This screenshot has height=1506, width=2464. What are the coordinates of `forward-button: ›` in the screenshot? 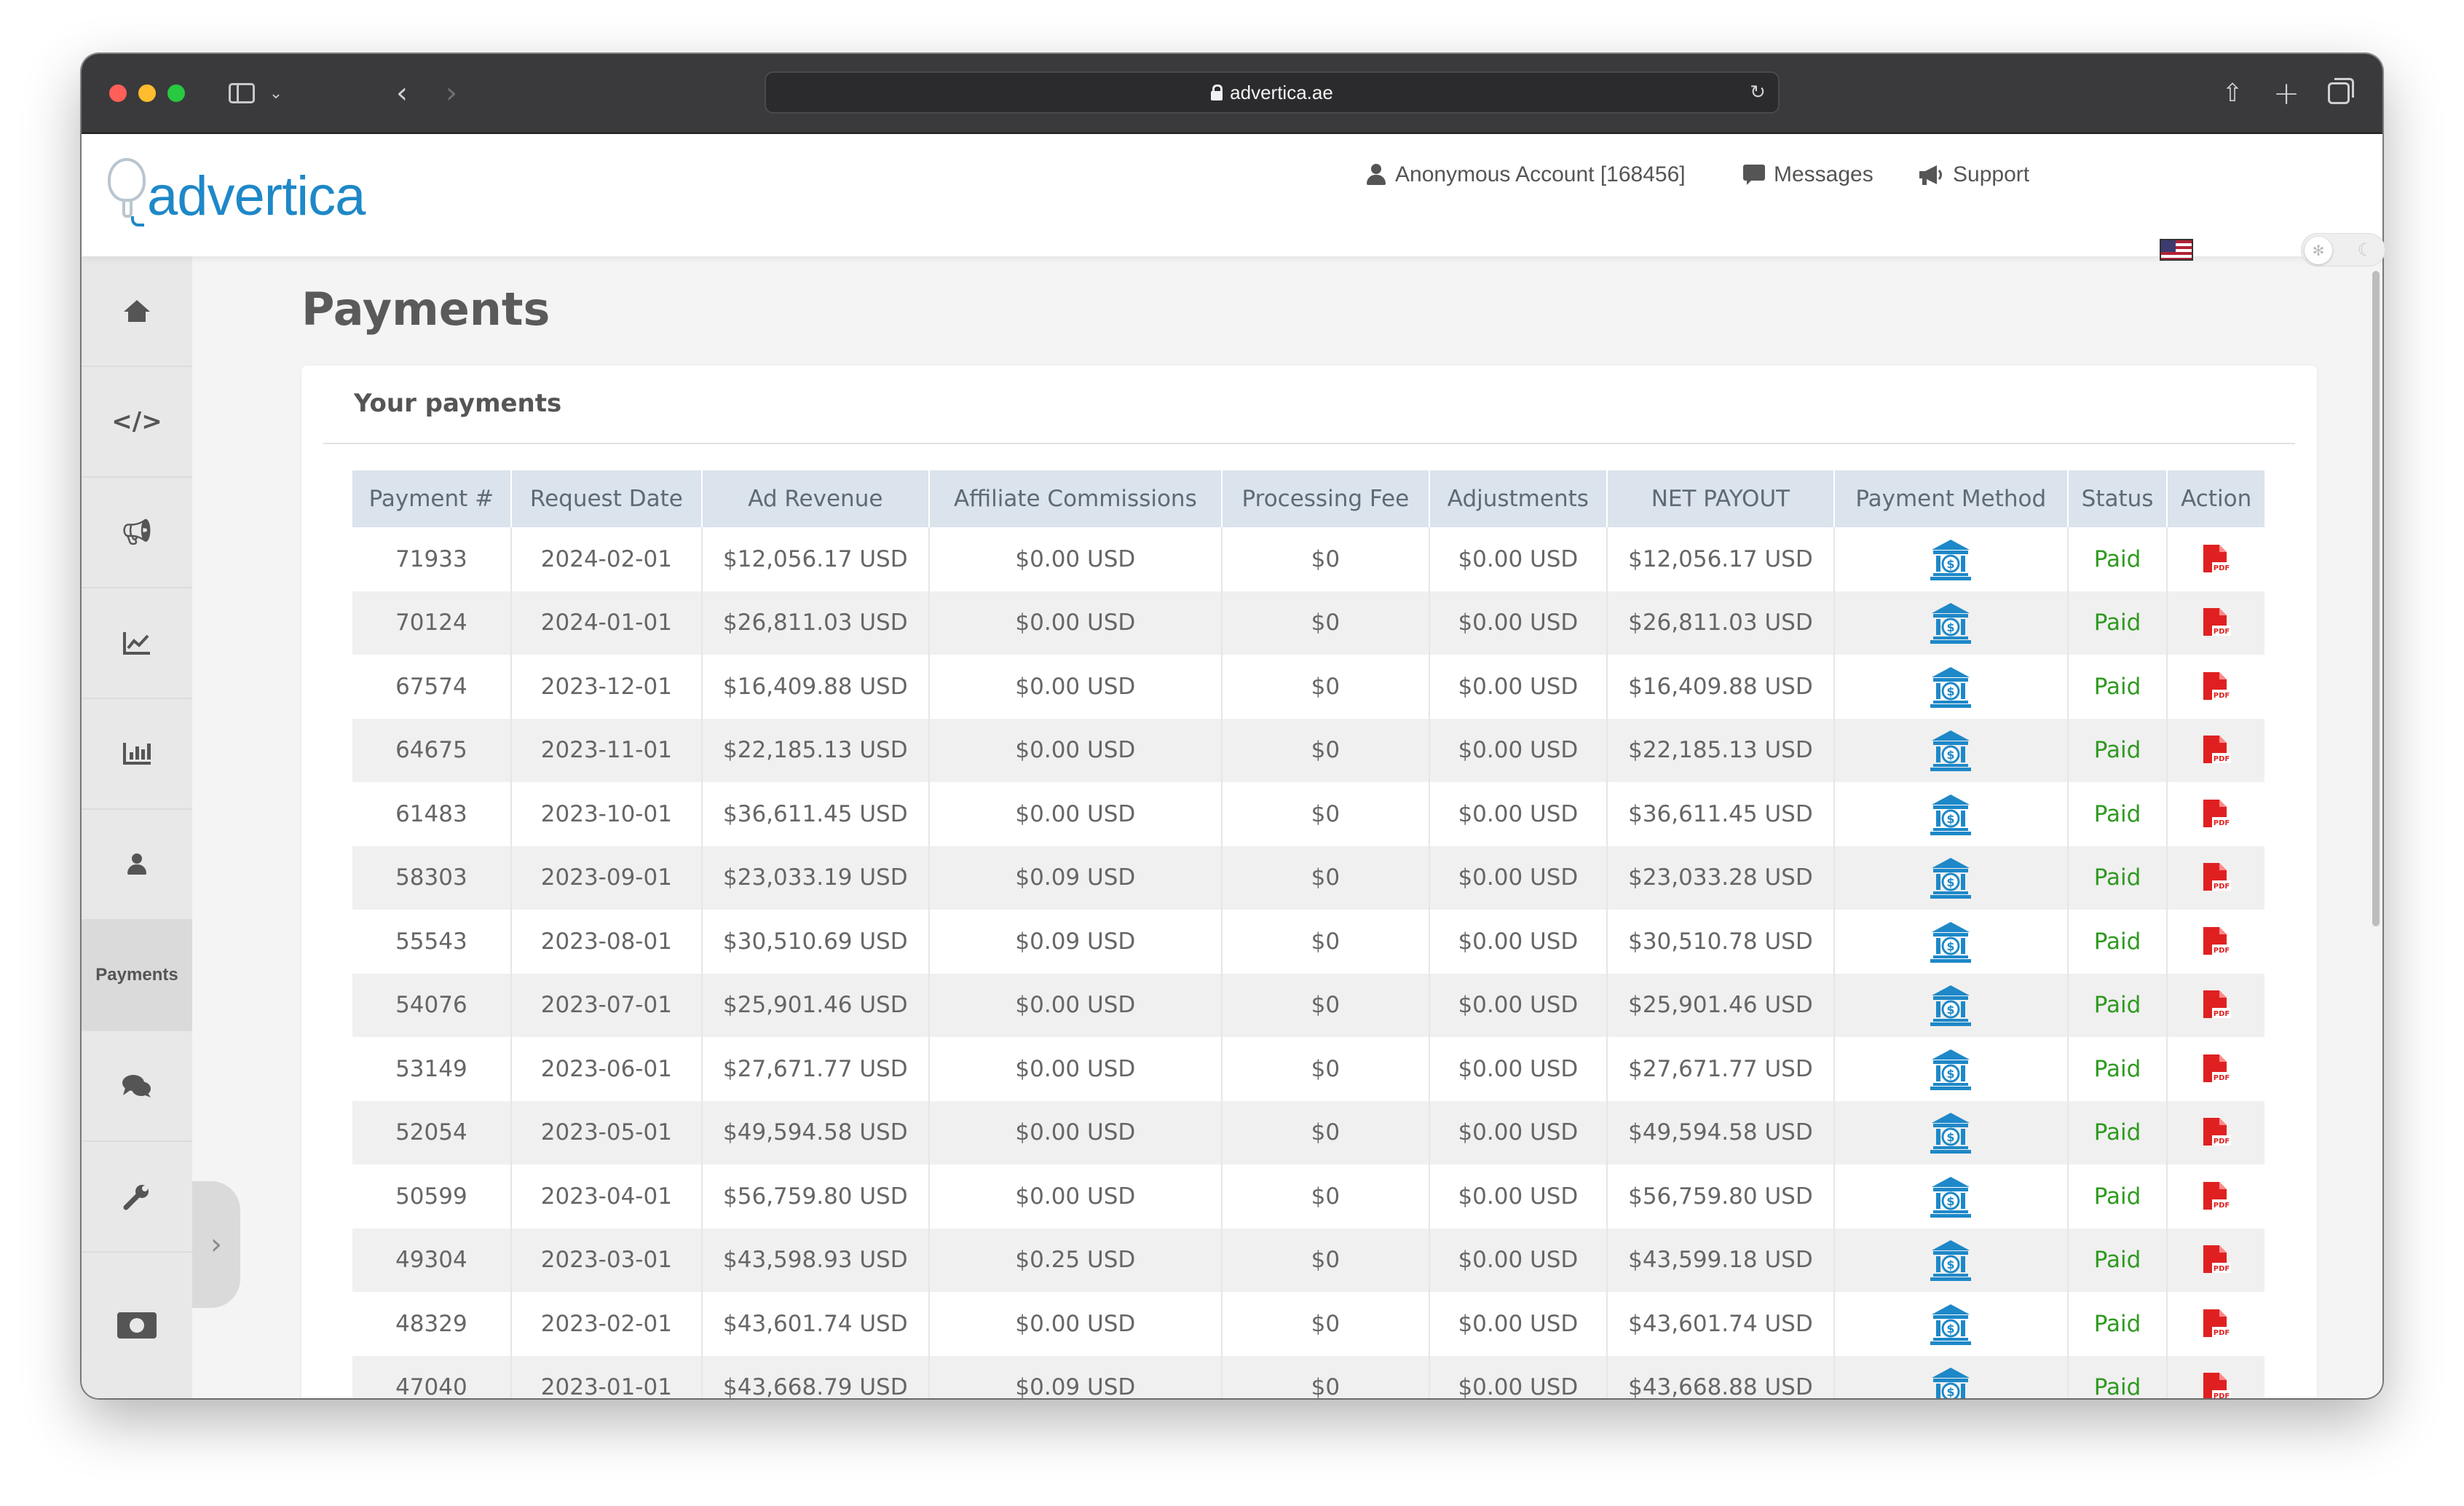 It's located at (452, 93).